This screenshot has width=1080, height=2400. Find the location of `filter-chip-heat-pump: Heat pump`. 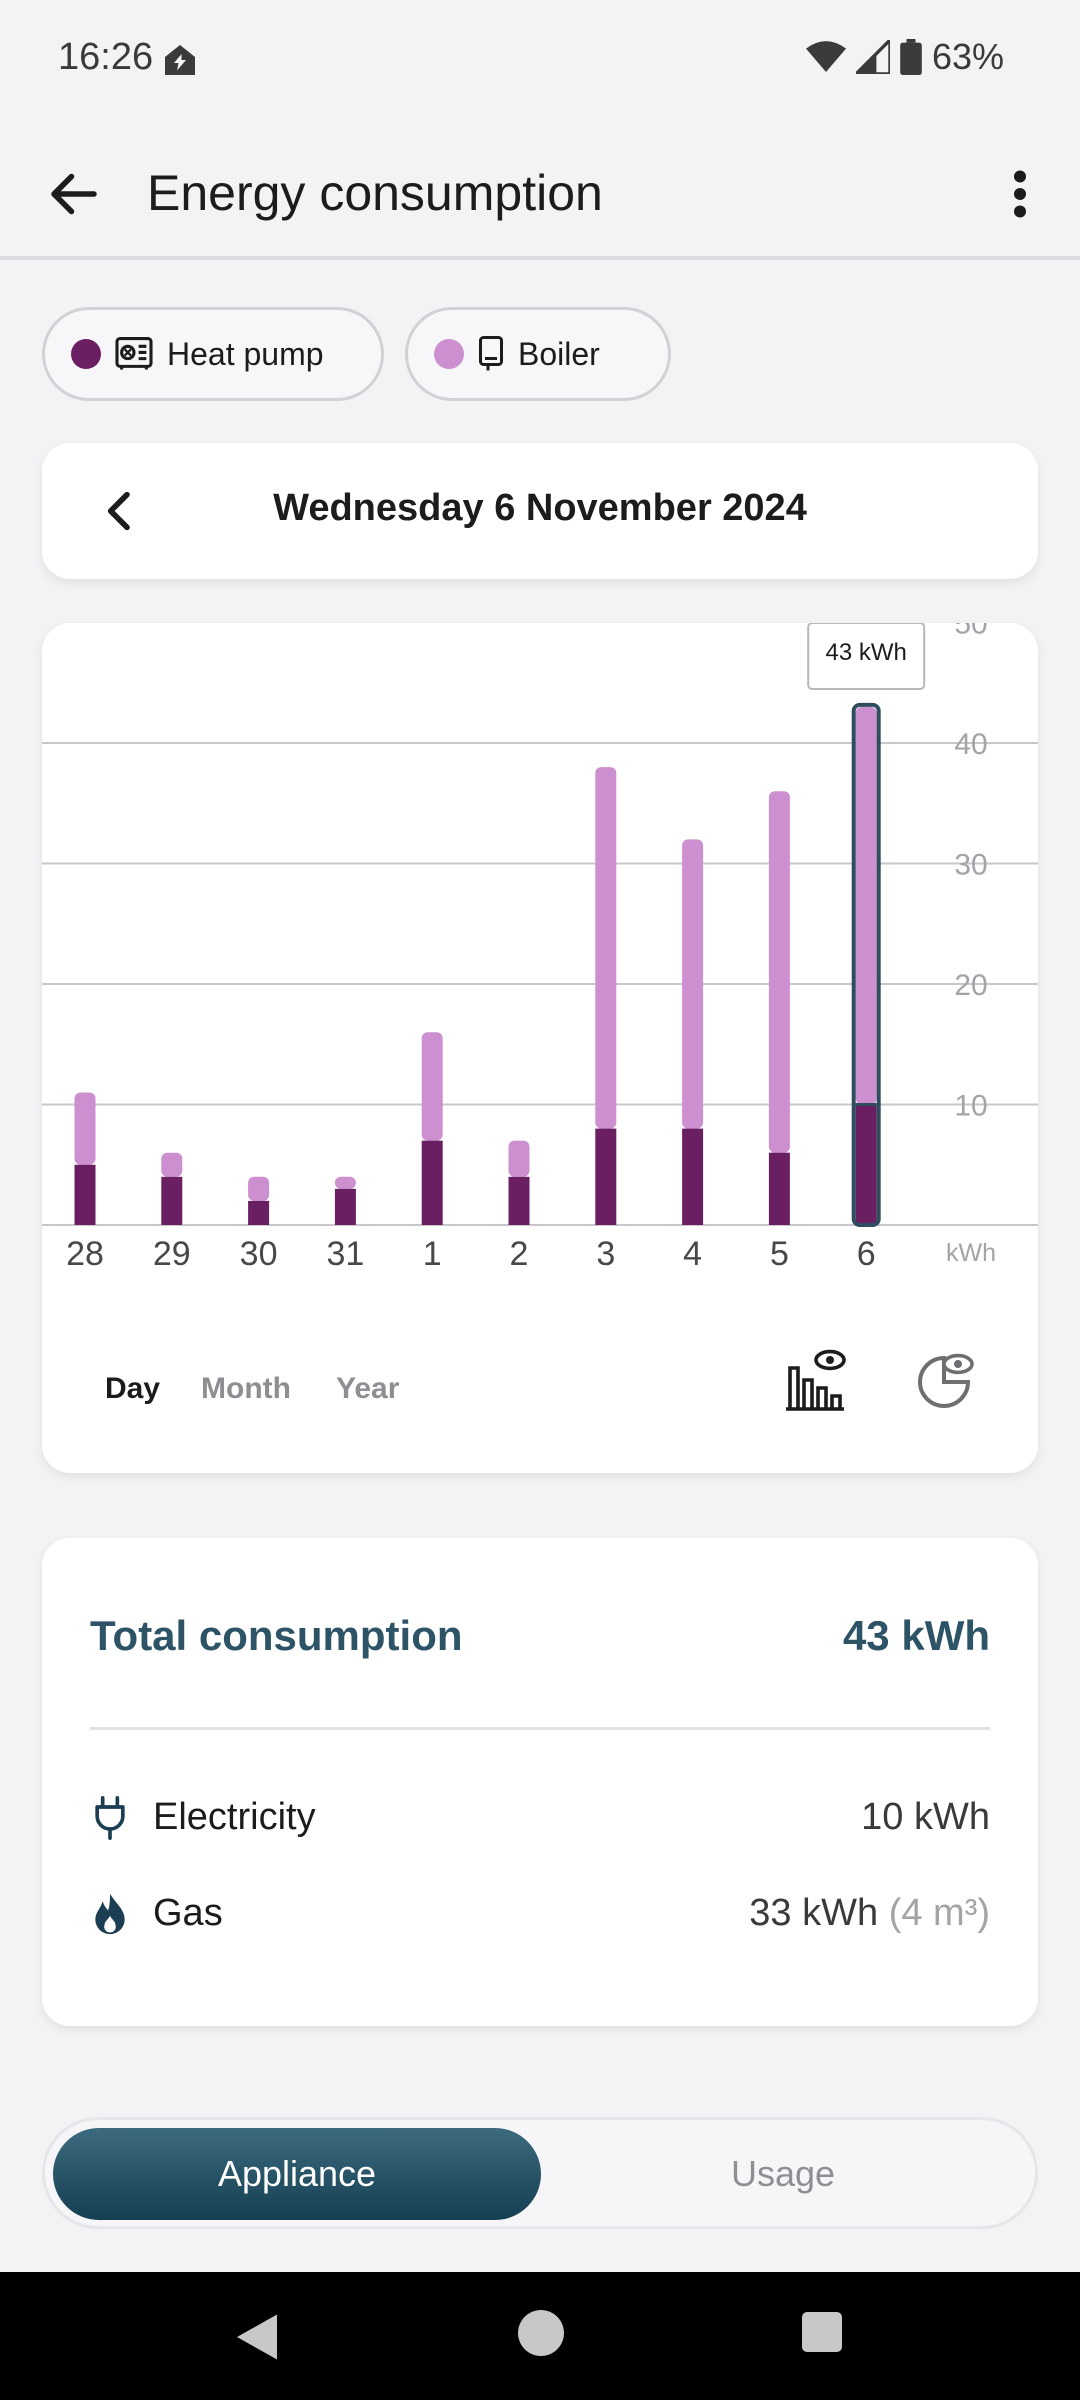

filter-chip-heat-pump: Heat pump is located at coordinates (213, 354).